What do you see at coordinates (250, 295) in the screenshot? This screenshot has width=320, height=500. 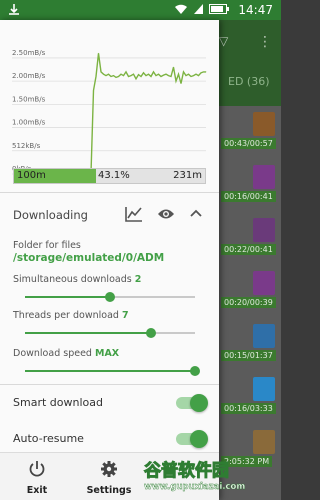 I see `background-row: 00:20/00:39` at bounding box center [250, 295].